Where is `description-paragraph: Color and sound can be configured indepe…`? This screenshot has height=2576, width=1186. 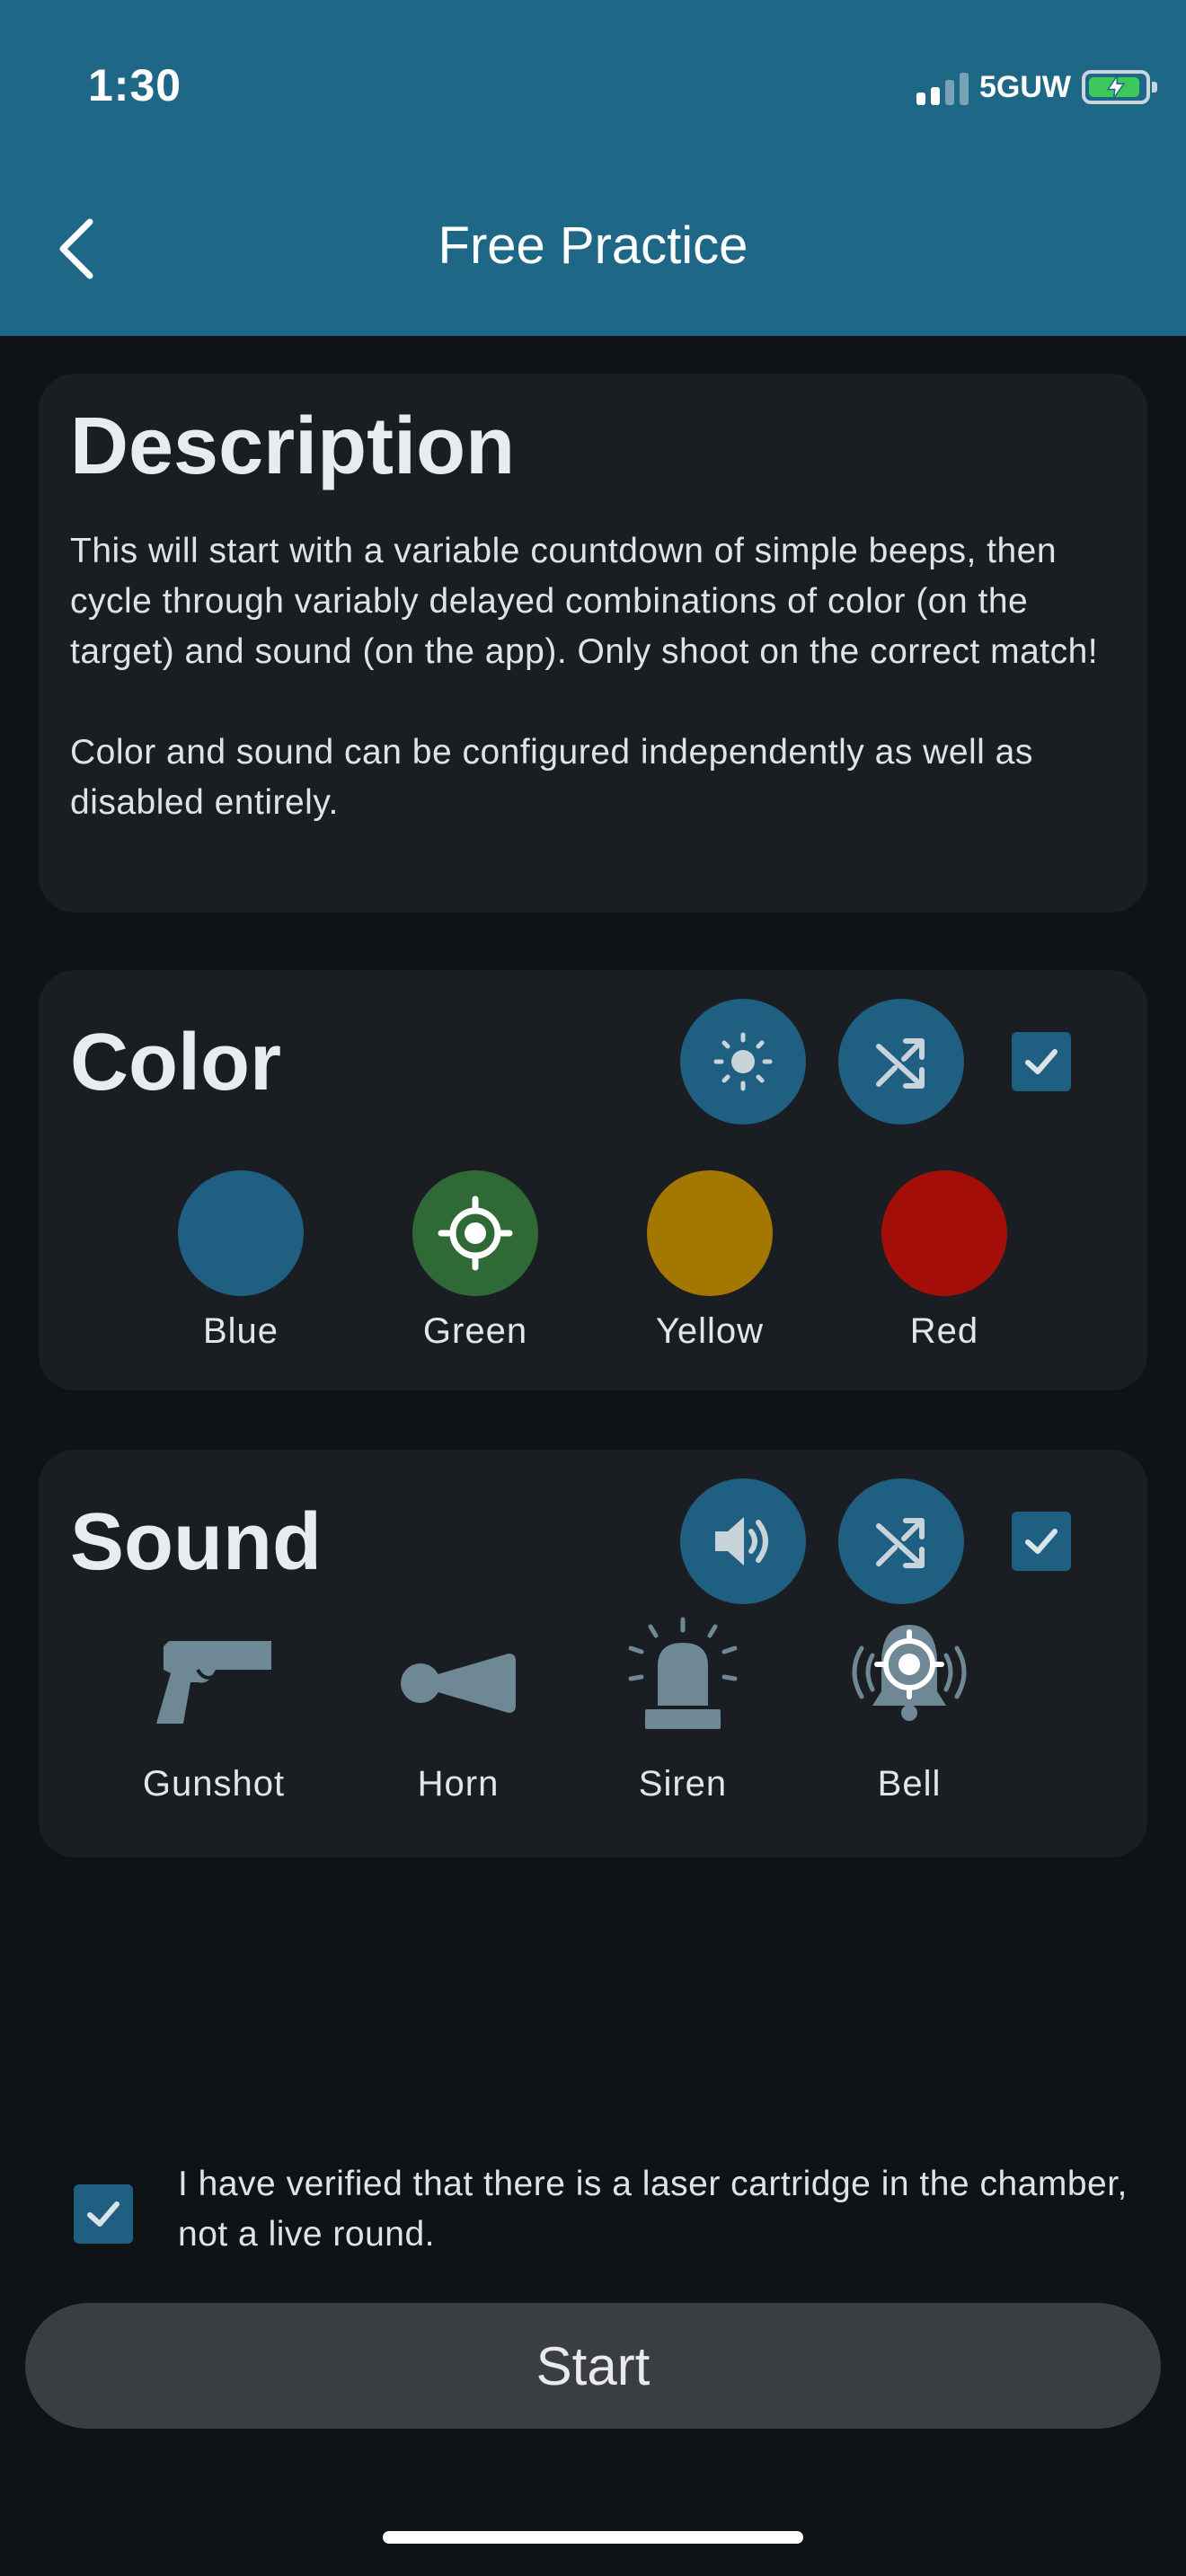 description-paragraph: Color and sound can be configured indepe… is located at coordinates (551, 777).